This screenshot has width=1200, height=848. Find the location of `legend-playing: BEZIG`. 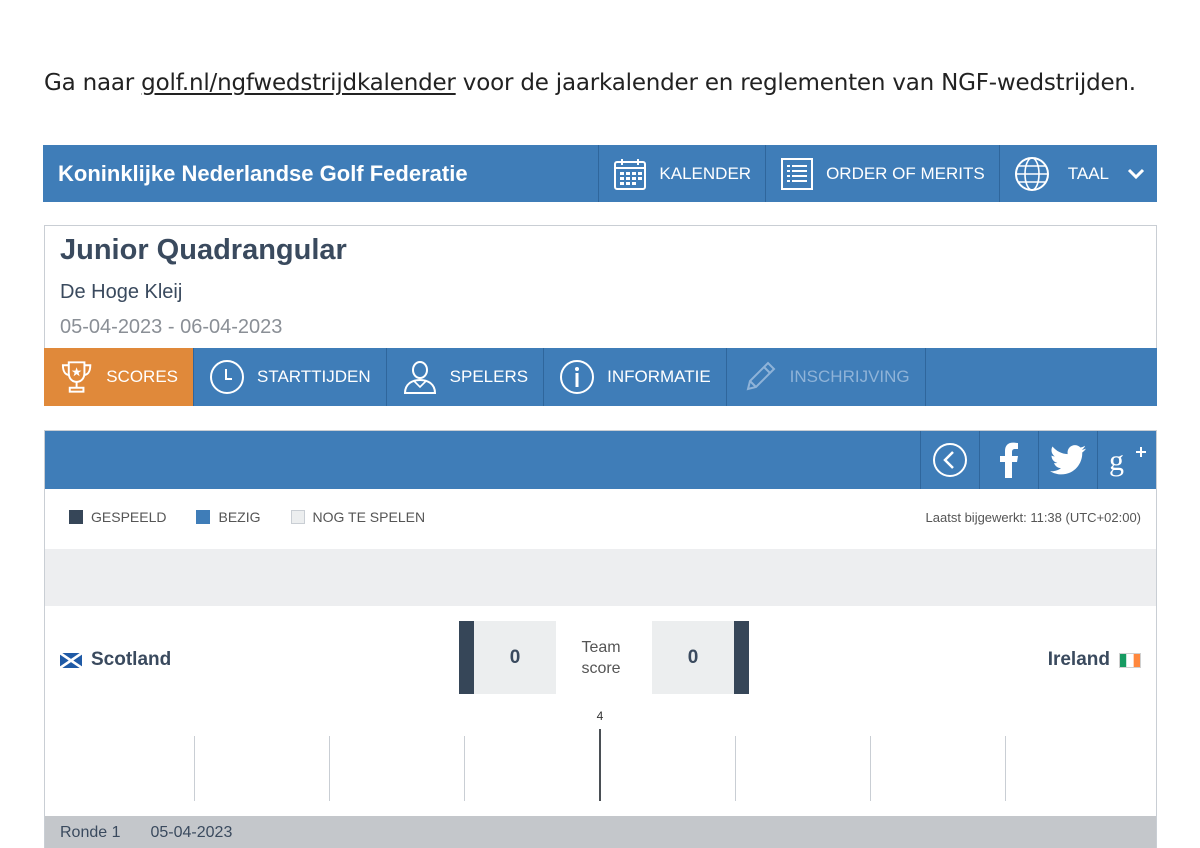

legend-playing: BEZIG is located at coordinates (228, 517).